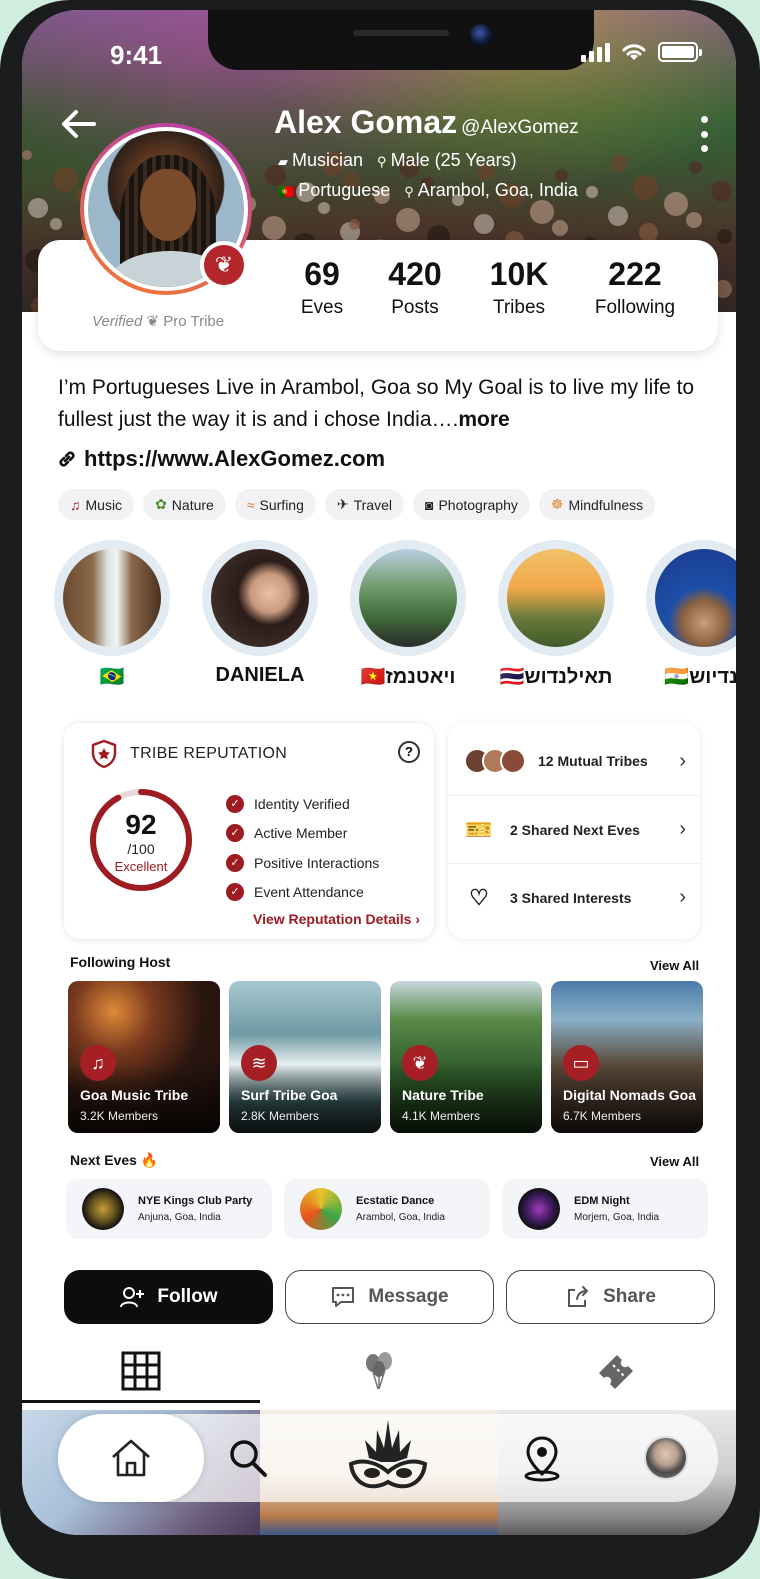 The height and width of the screenshot is (1579, 760). Describe the element at coordinates (578, 1296) in the screenshot. I see `share-icon` at that location.